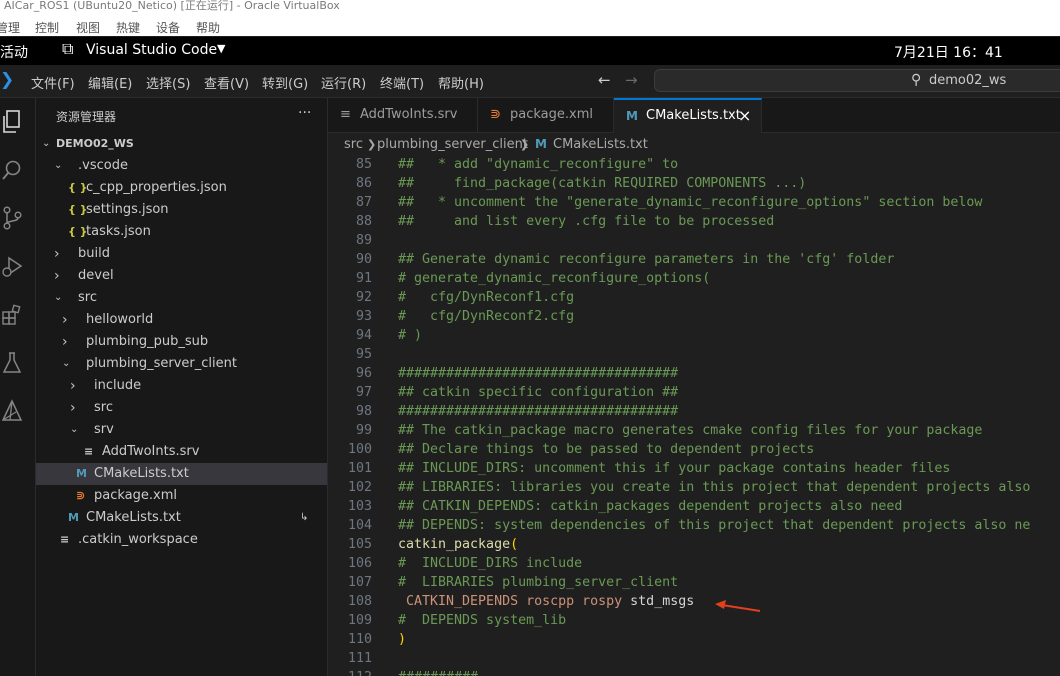  I want to click on tree-item-label: build, so click(94, 253).